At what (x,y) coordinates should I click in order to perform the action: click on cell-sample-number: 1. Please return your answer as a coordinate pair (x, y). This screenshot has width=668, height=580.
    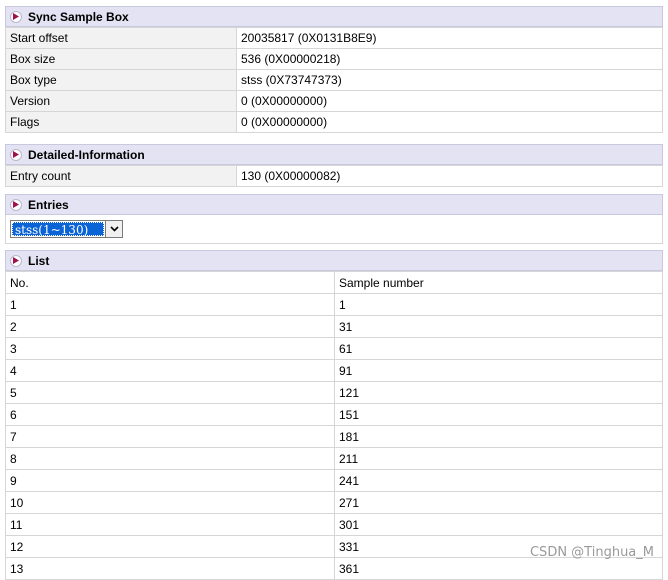
    Looking at the image, I should click on (498, 304).